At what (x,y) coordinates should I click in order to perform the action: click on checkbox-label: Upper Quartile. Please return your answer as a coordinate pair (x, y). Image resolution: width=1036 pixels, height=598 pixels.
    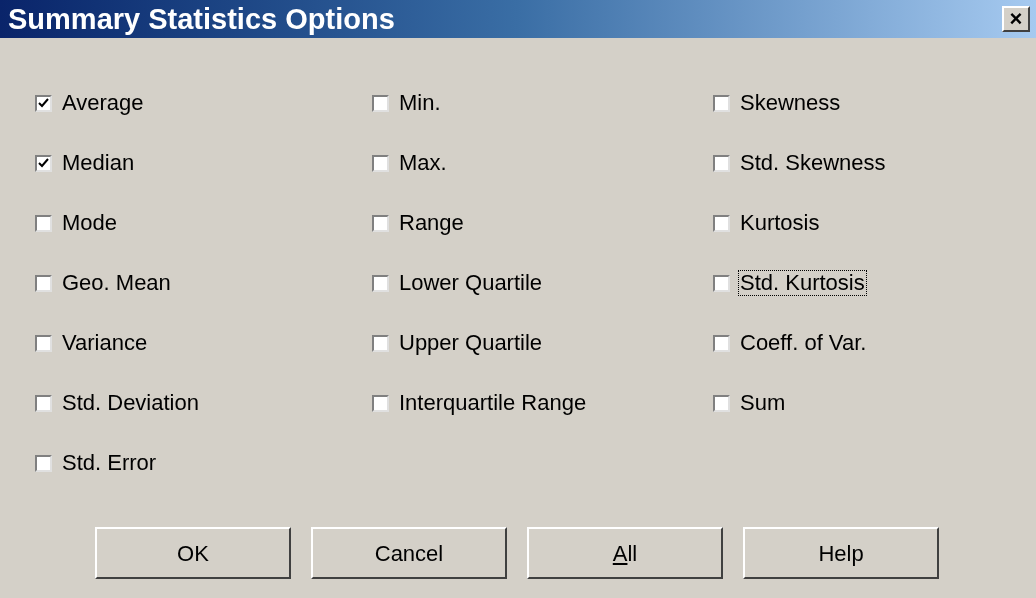
    Looking at the image, I should click on (471, 343).